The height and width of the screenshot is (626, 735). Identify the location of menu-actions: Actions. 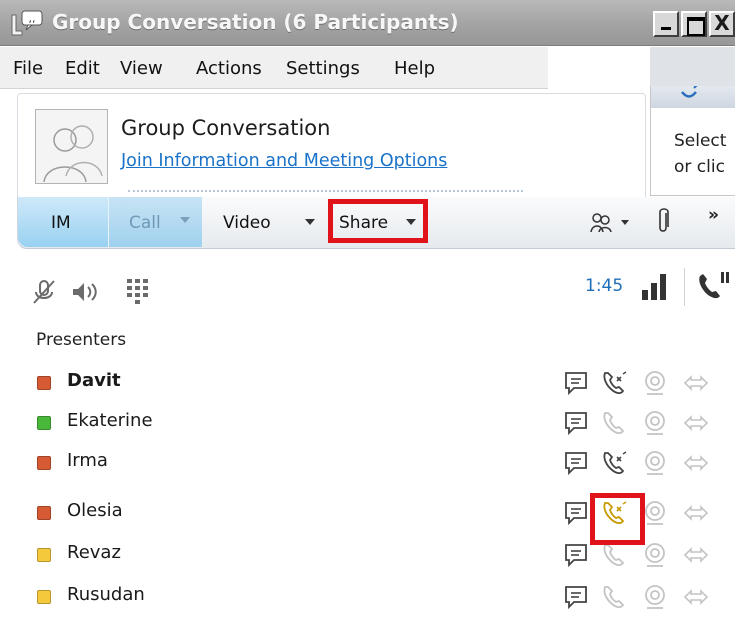
(229, 68).